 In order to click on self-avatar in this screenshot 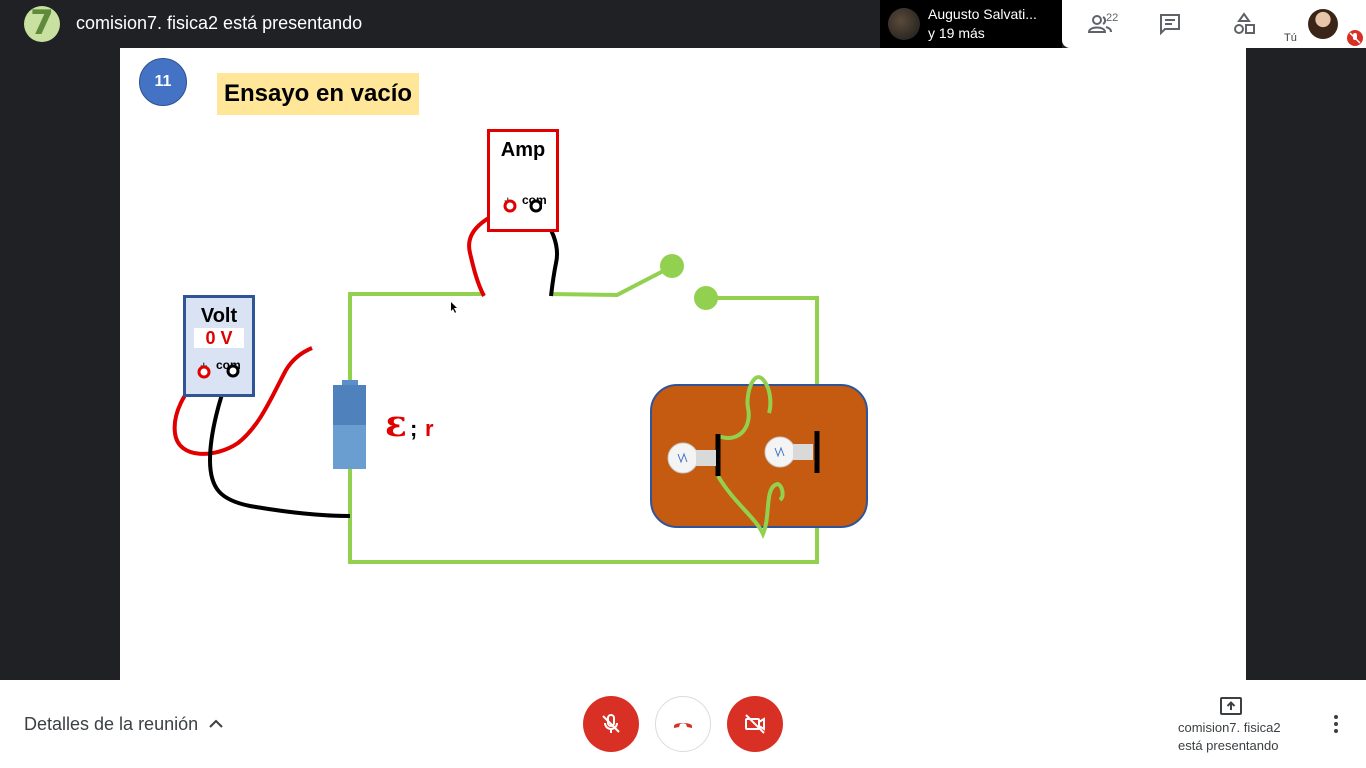, I will do `click(1323, 24)`.